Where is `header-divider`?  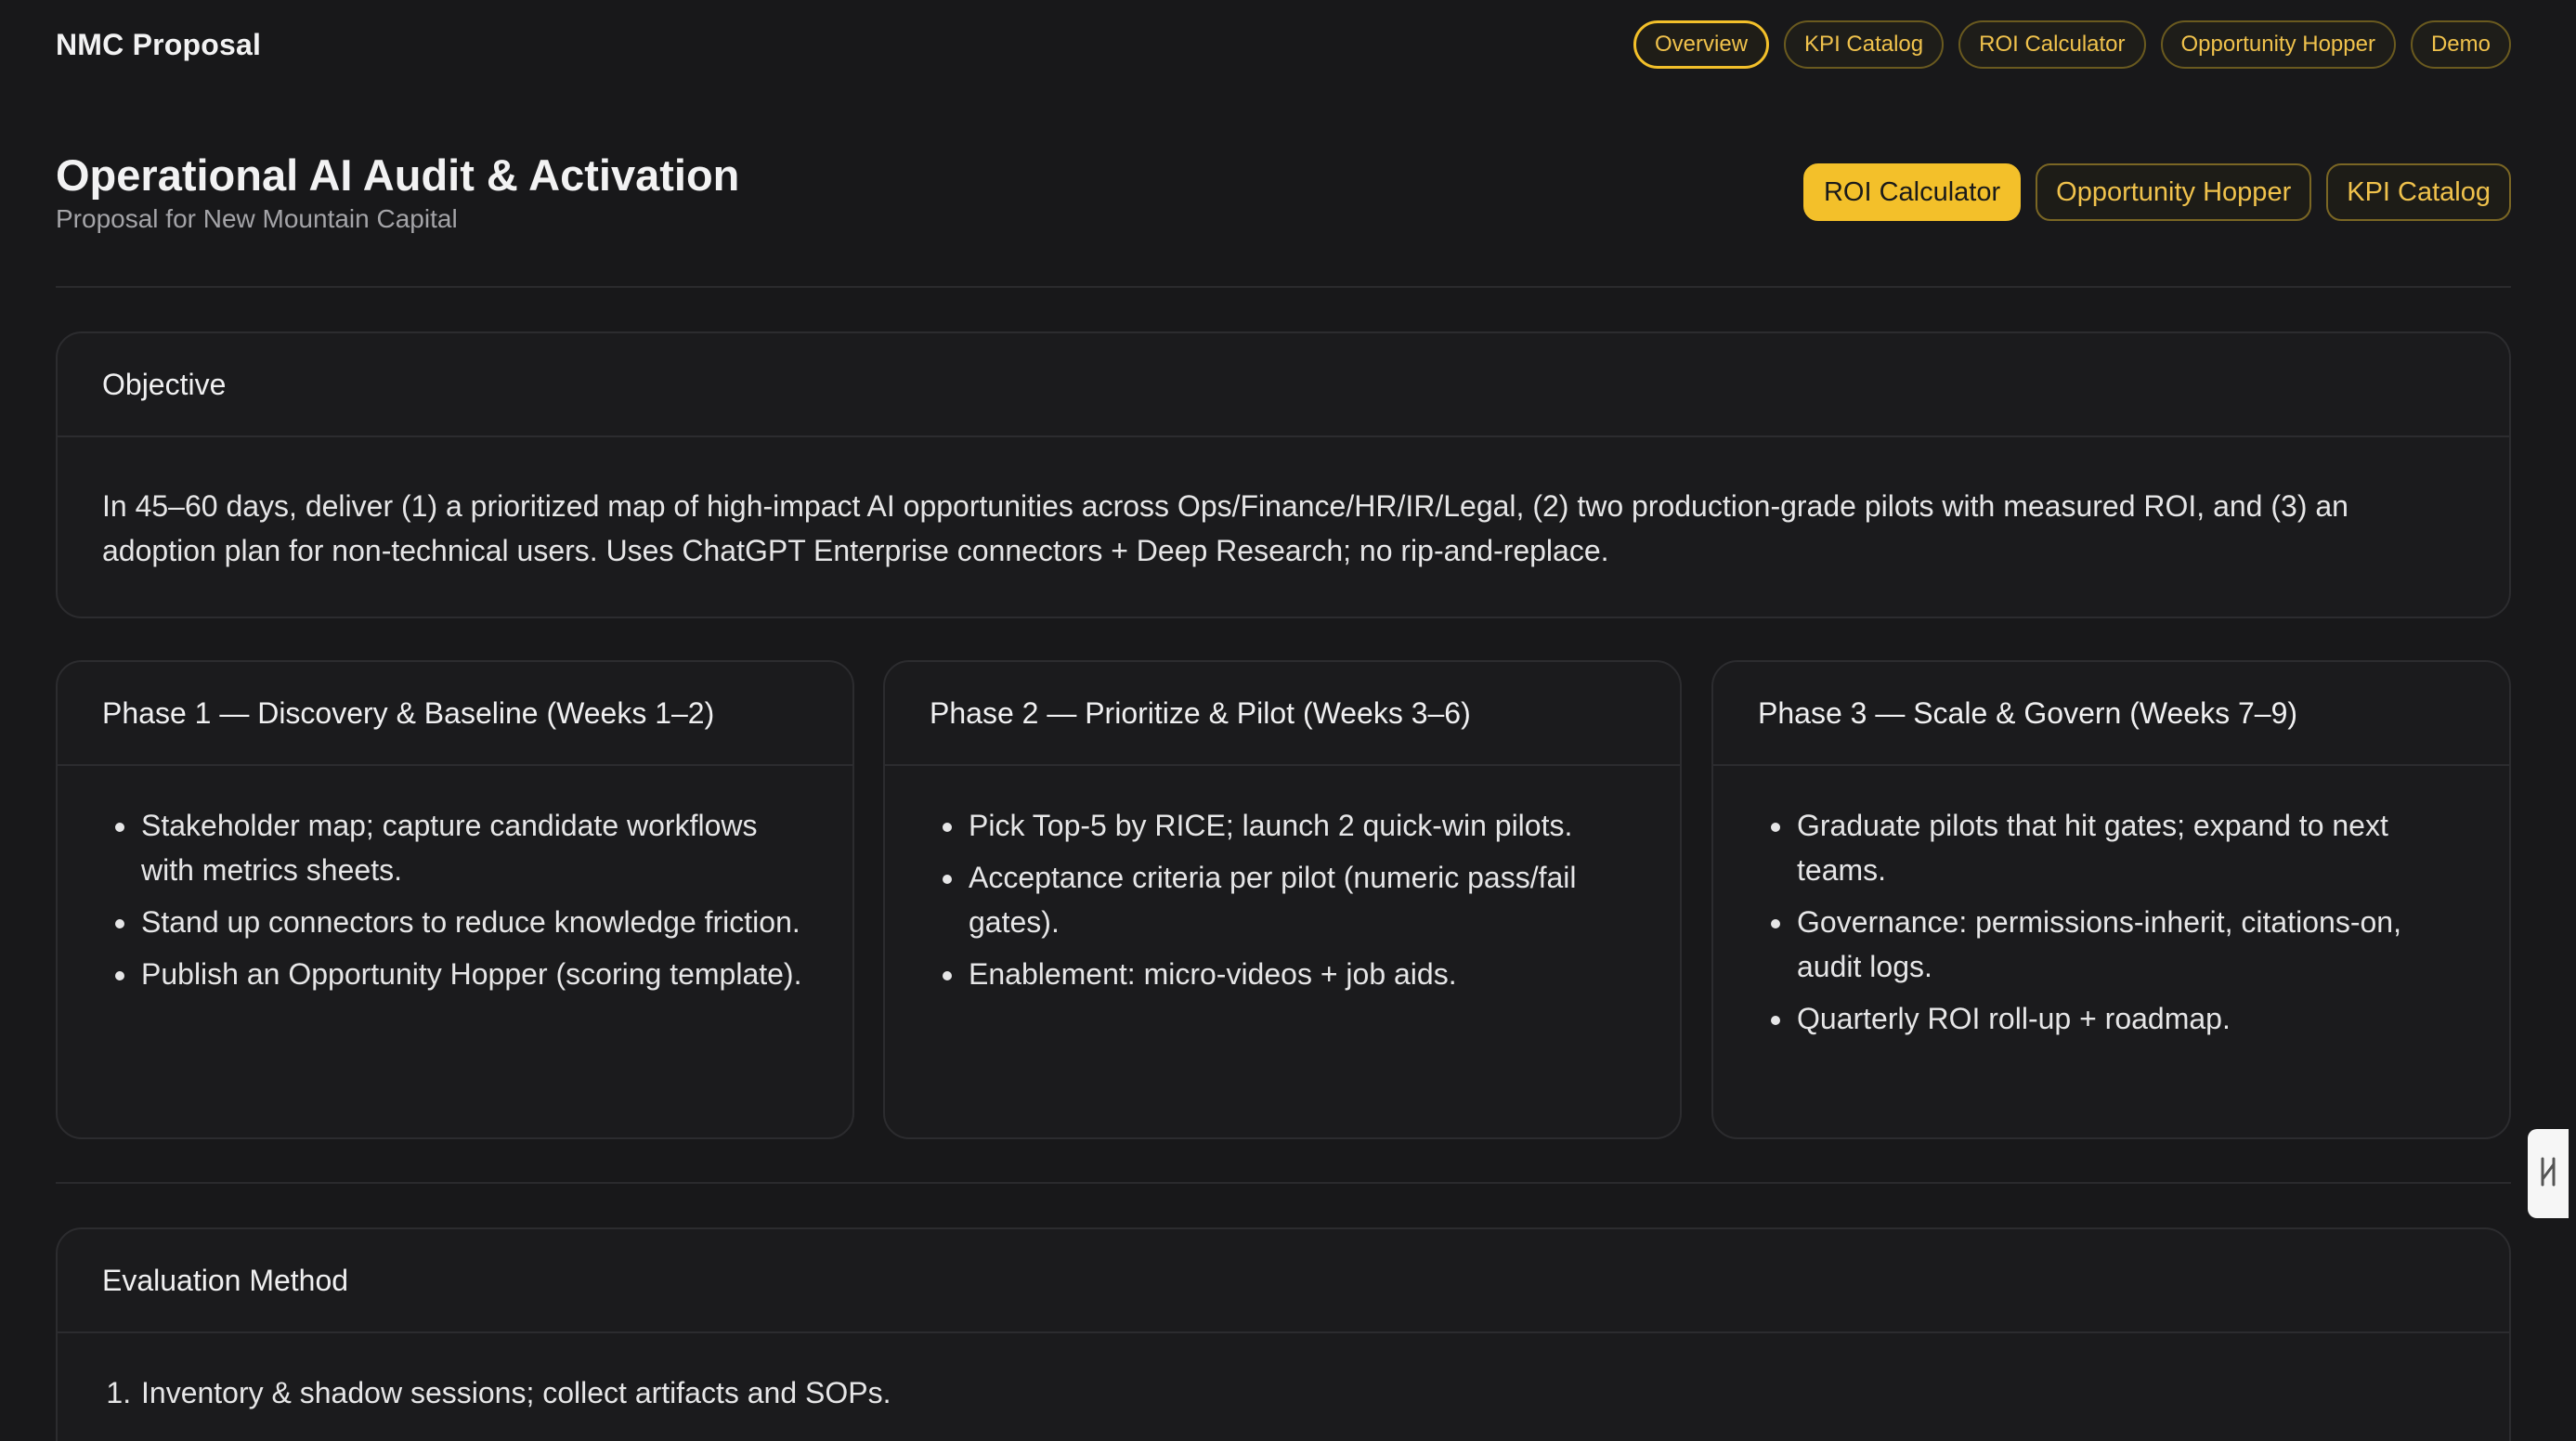
header-divider is located at coordinates (1283, 287).